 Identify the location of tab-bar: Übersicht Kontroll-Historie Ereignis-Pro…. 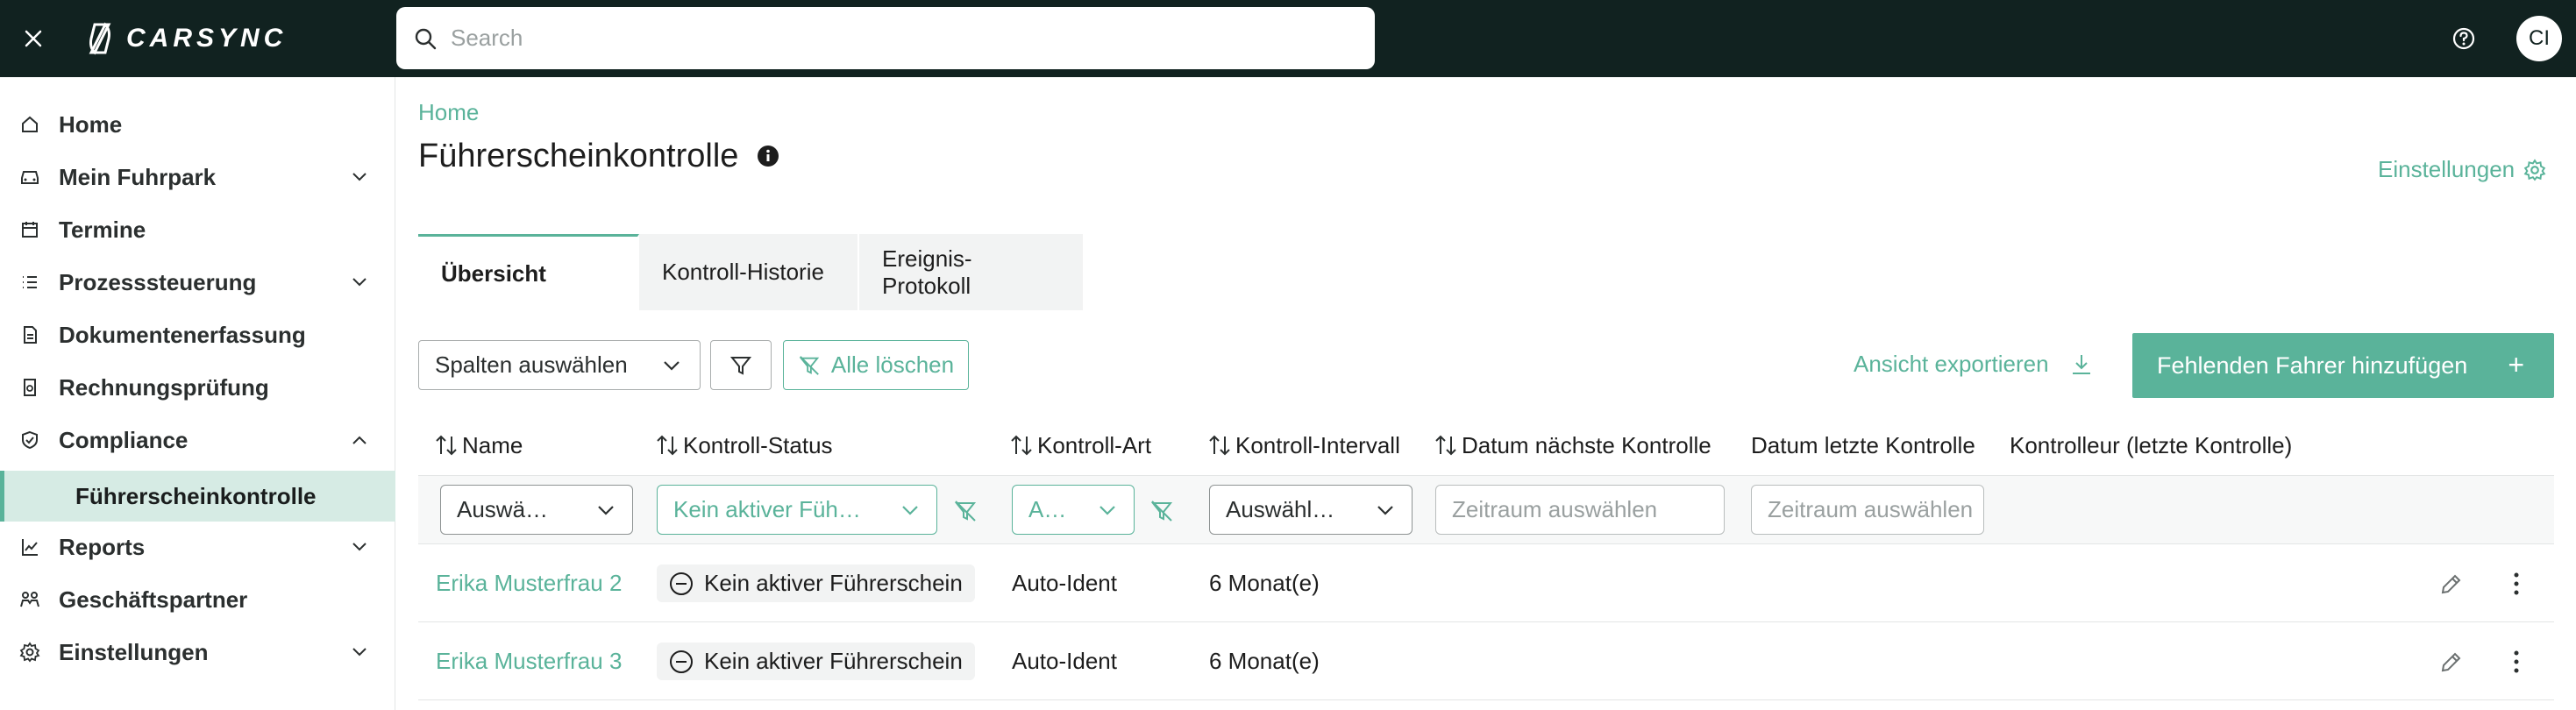
(751, 272).